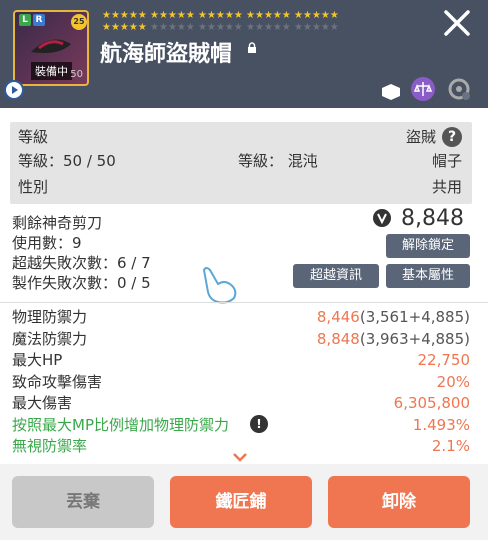 Image resolution: width=488 pixels, height=540 pixels. I want to click on stat-label: 魔法防禦力, so click(50, 338).